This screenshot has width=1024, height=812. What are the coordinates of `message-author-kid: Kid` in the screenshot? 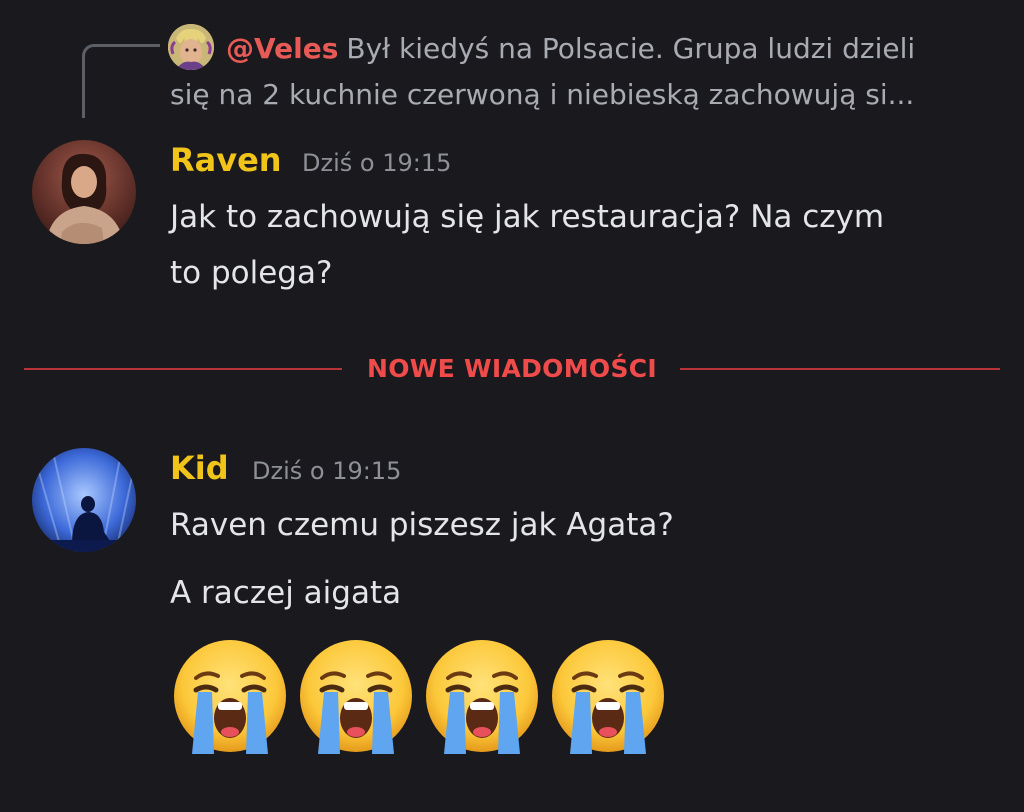 It's located at (199, 468).